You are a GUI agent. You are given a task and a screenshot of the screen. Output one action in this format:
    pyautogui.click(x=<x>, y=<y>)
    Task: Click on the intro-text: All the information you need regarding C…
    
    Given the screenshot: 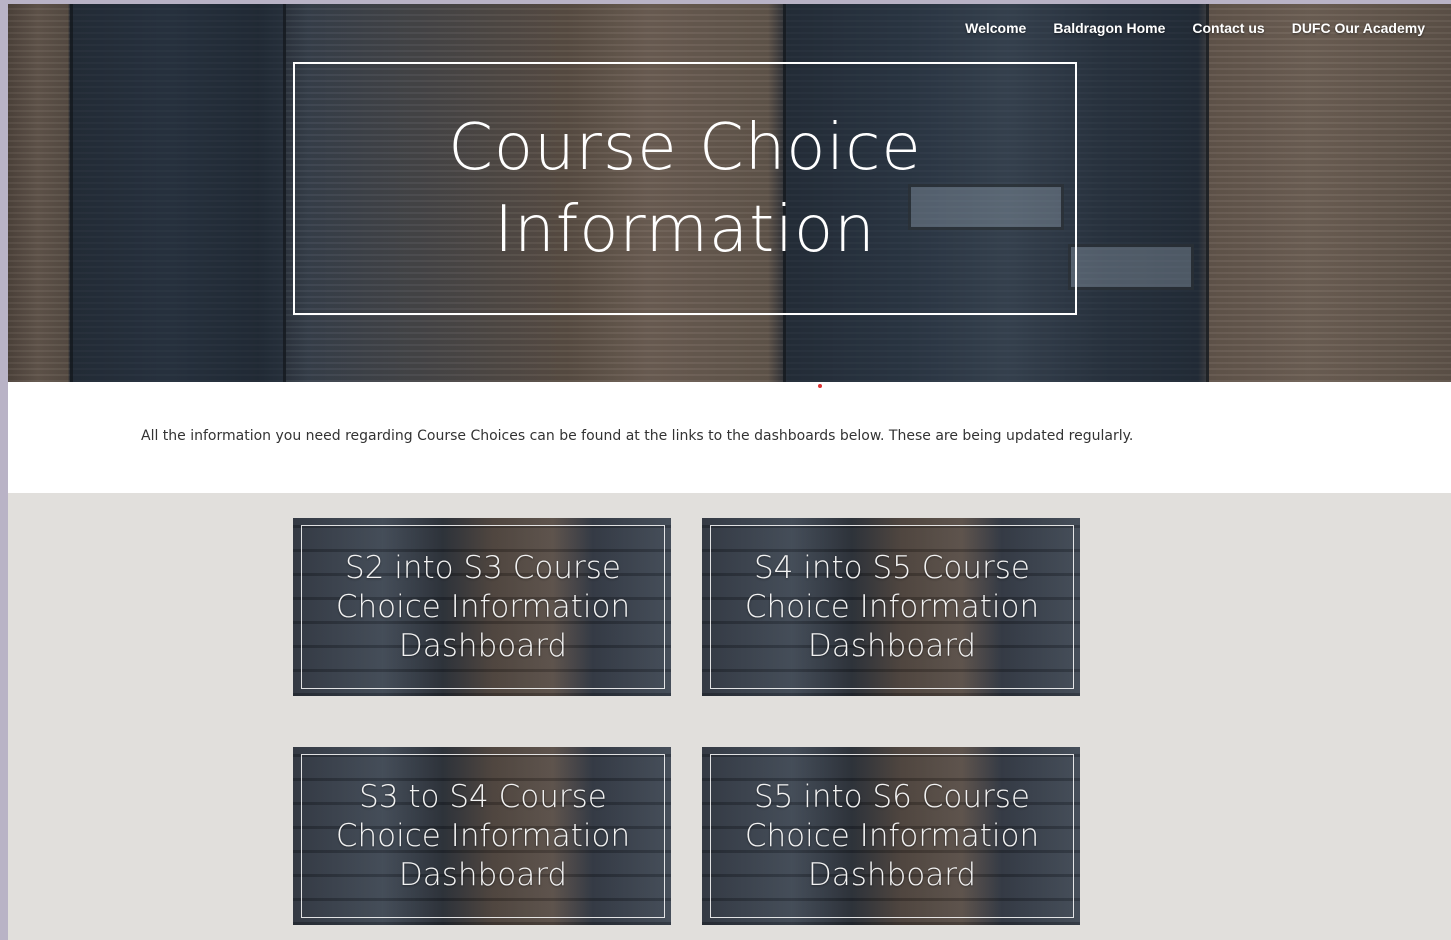 What is the action you would take?
    pyautogui.click(x=637, y=436)
    